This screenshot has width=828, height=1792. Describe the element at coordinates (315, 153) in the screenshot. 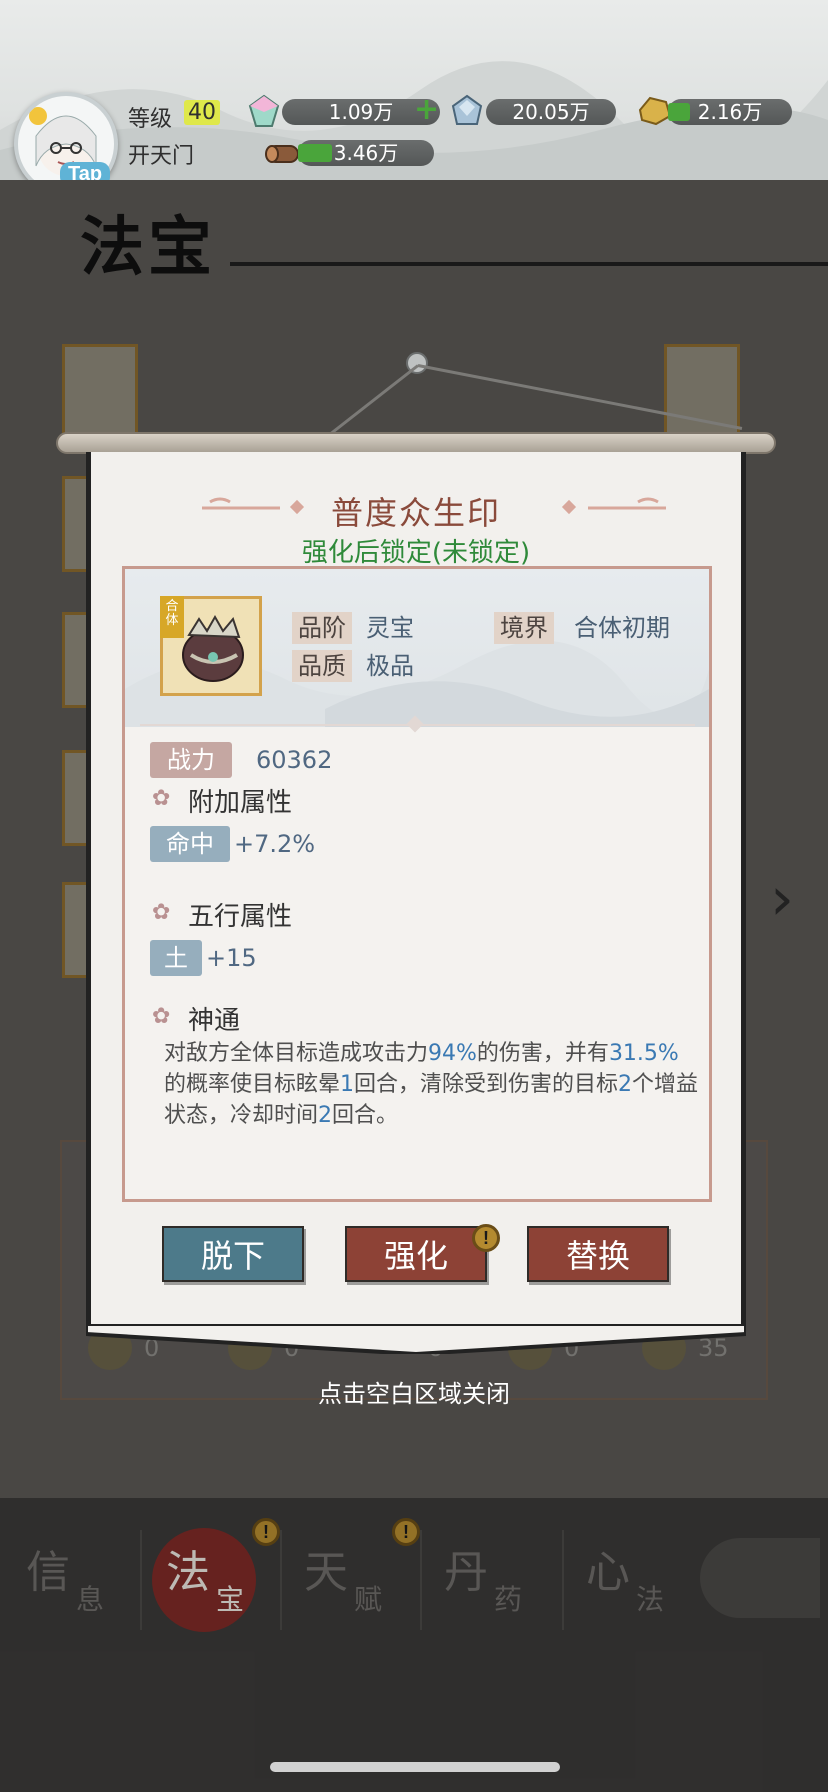

I see `resource-wood-fill` at that location.